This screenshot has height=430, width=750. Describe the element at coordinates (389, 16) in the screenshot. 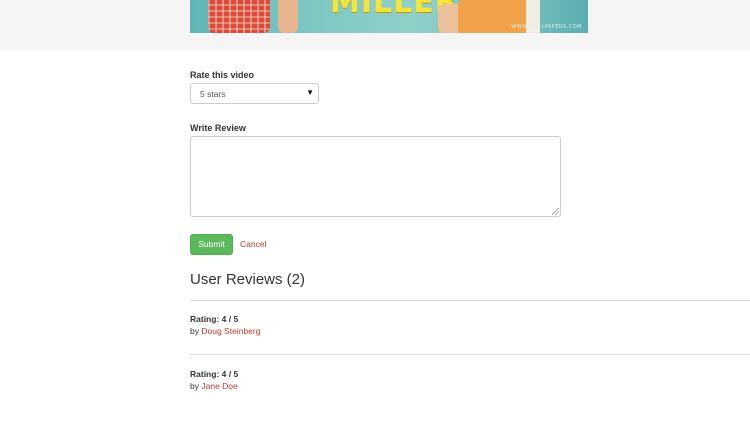

I see `video-poster: MILLERS WWW.WALLPAPERS.COM` at that location.